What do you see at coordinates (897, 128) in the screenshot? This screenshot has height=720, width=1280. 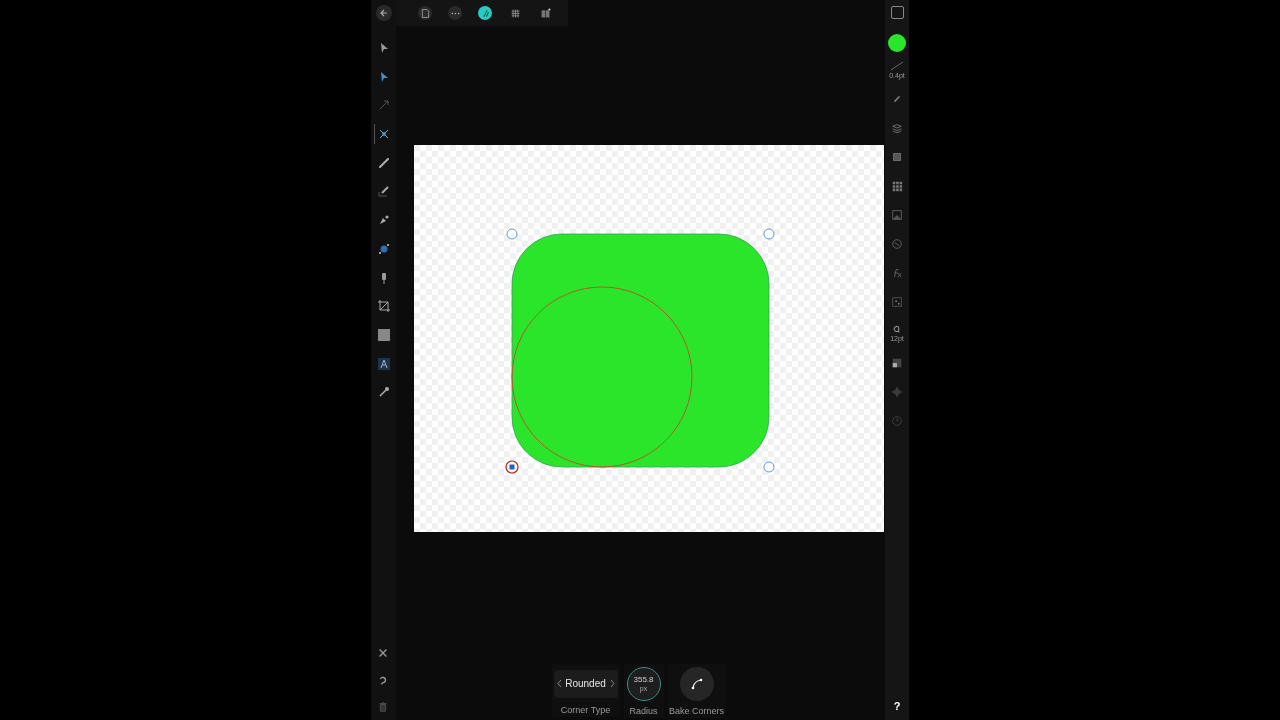 I see `layers-icon` at bounding box center [897, 128].